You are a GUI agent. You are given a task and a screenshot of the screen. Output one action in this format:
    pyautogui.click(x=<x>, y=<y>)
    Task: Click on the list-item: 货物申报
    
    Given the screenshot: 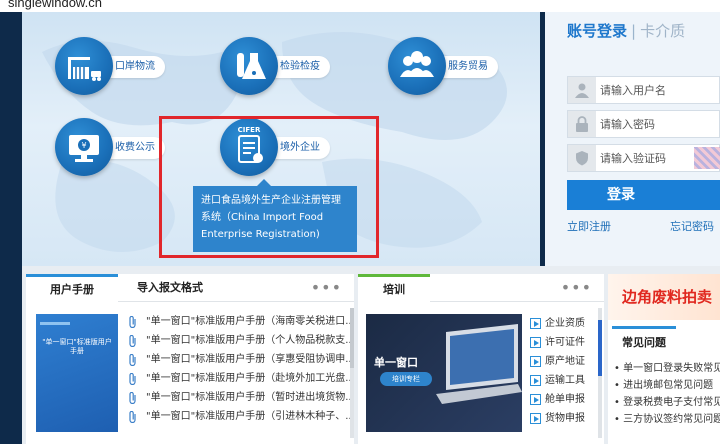 What is the action you would take?
    pyautogui.click(x=563, y=418)
    